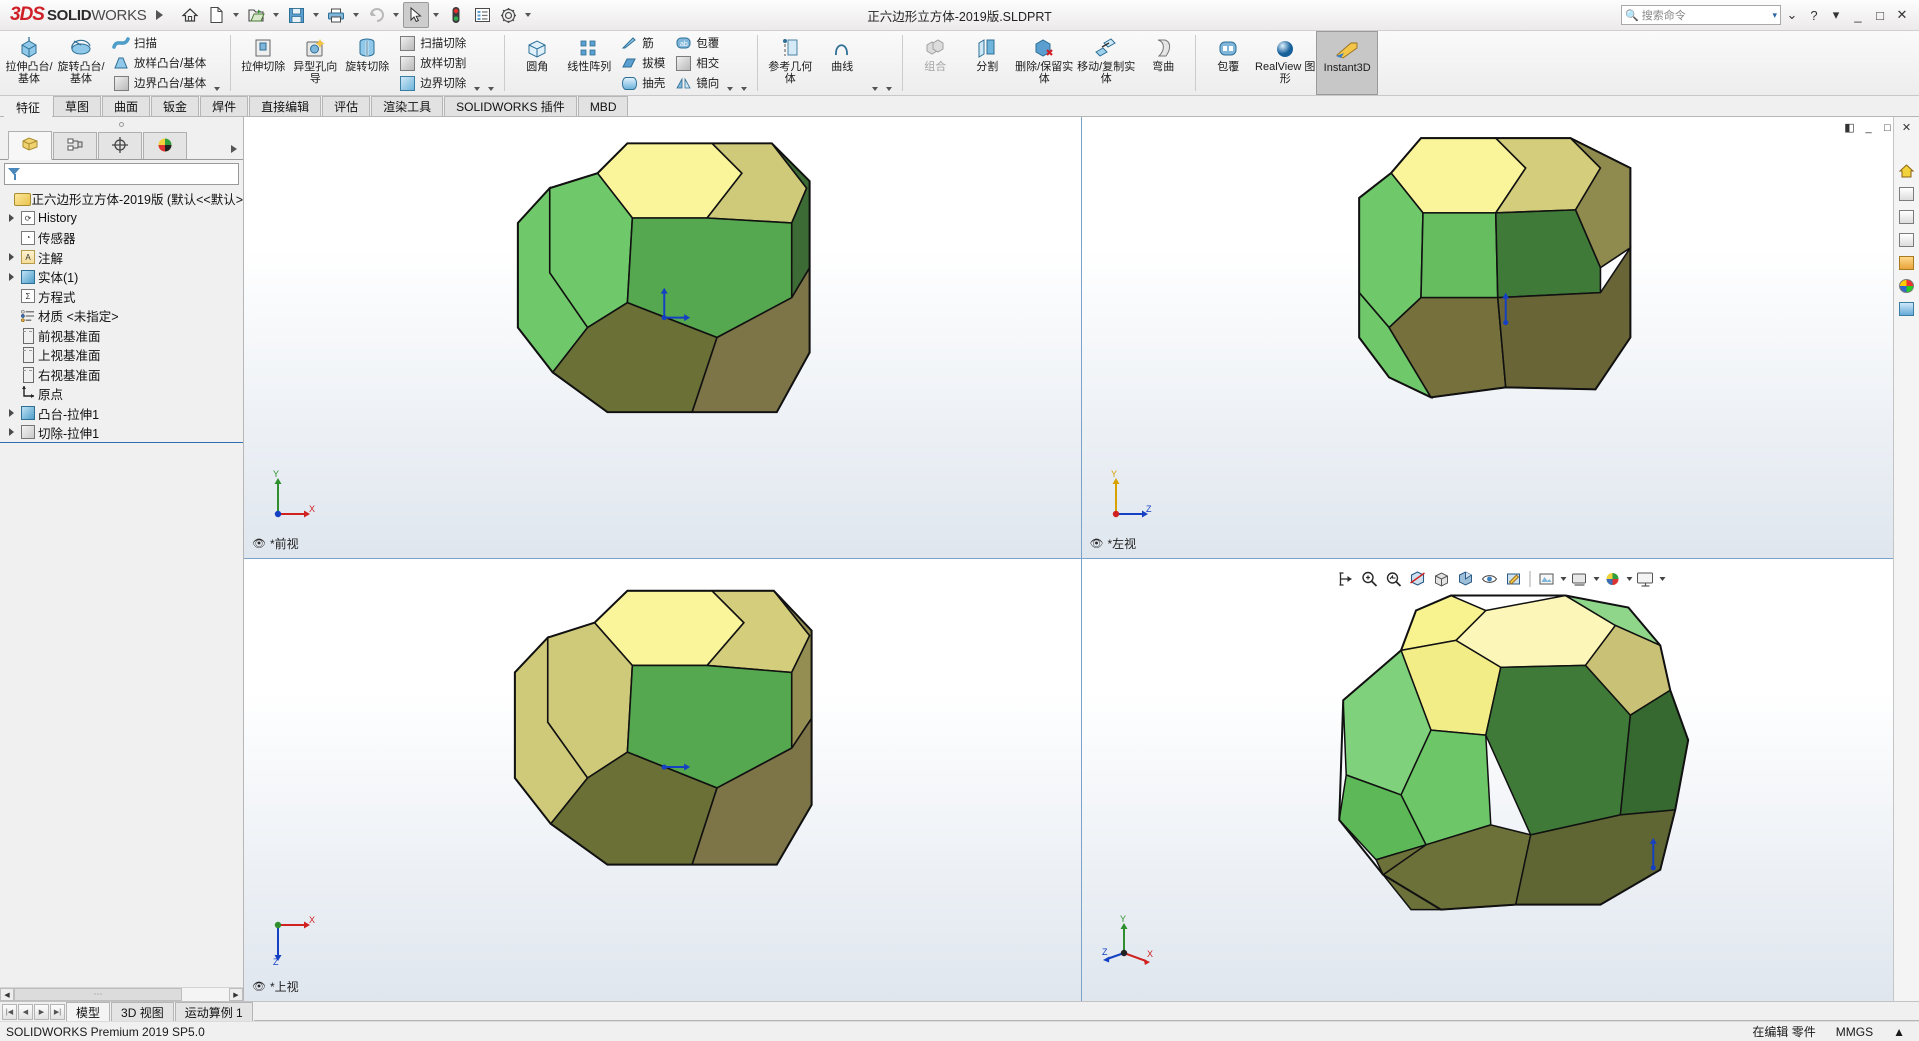 The image size is (1919, 1041). Describe the element at coordinates (1346, 579) in the screenshot. I see `zoom-to-fit-icon` at that location.